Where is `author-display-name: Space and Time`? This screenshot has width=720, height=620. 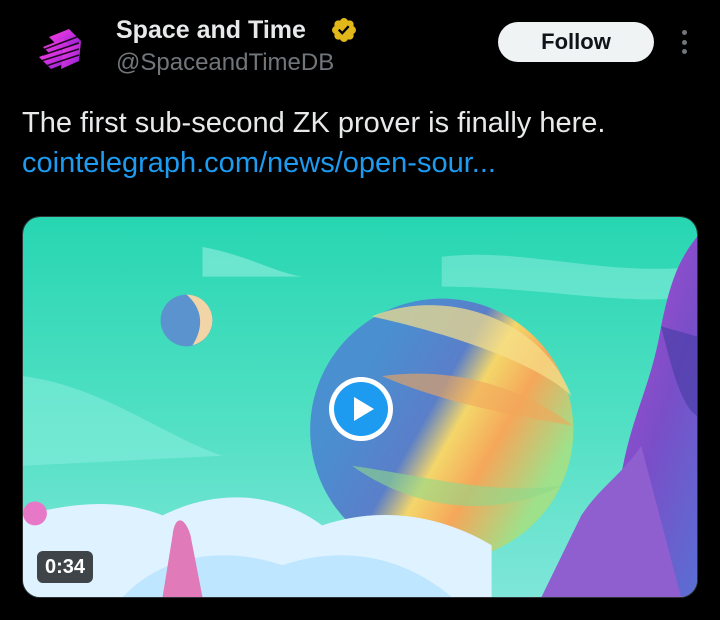
author-display-name: Space and Time is located at coordinates (211, 30).